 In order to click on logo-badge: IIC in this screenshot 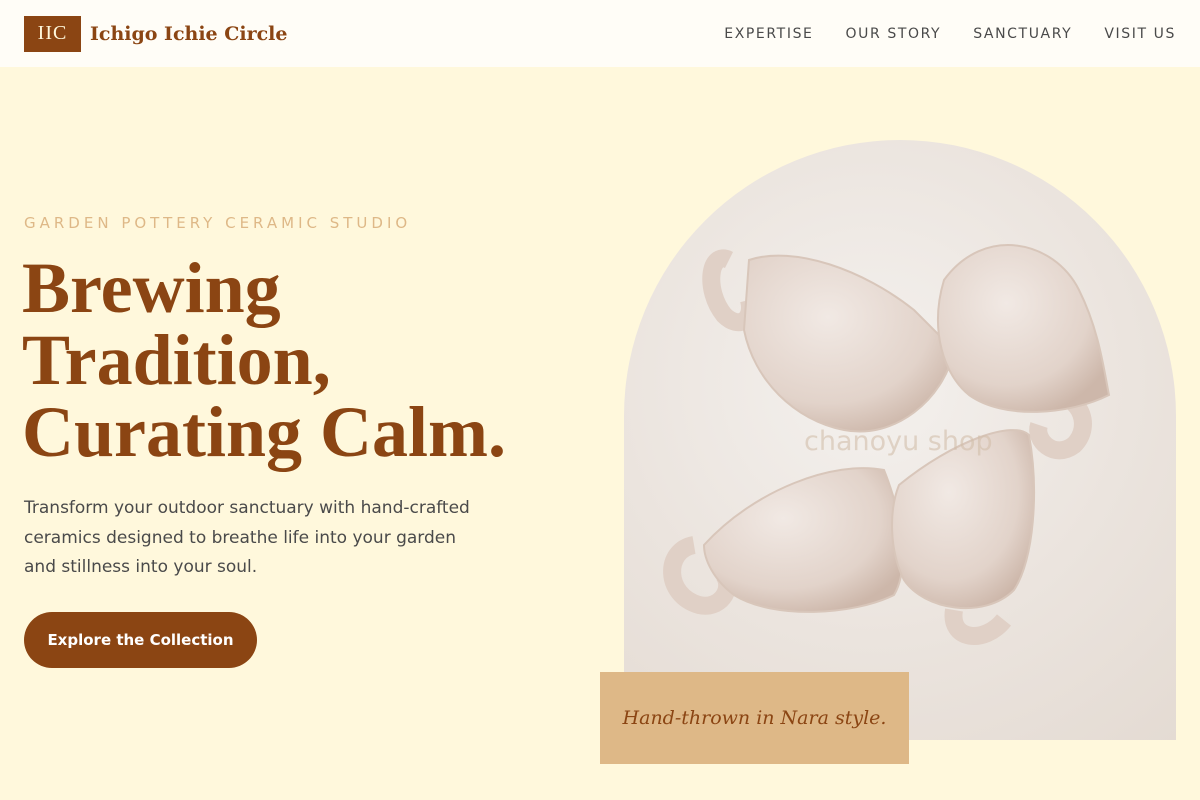, I will do `click(52, 33)`.